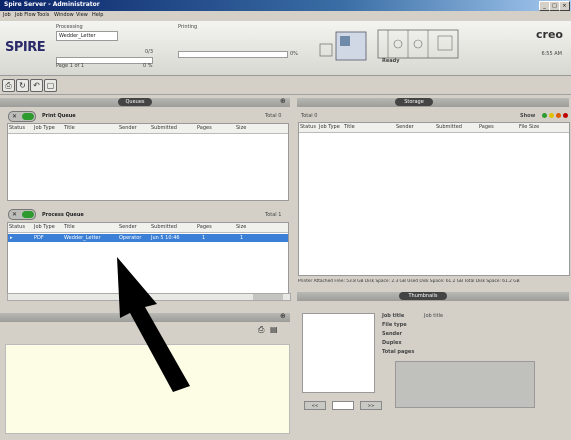 Image resolution: width=571 pixels, height=440 pixels. What do you see at coordinates (153, 324) in the screenshot?
I see `annotation-arrow` at bounding box center [153, 324].